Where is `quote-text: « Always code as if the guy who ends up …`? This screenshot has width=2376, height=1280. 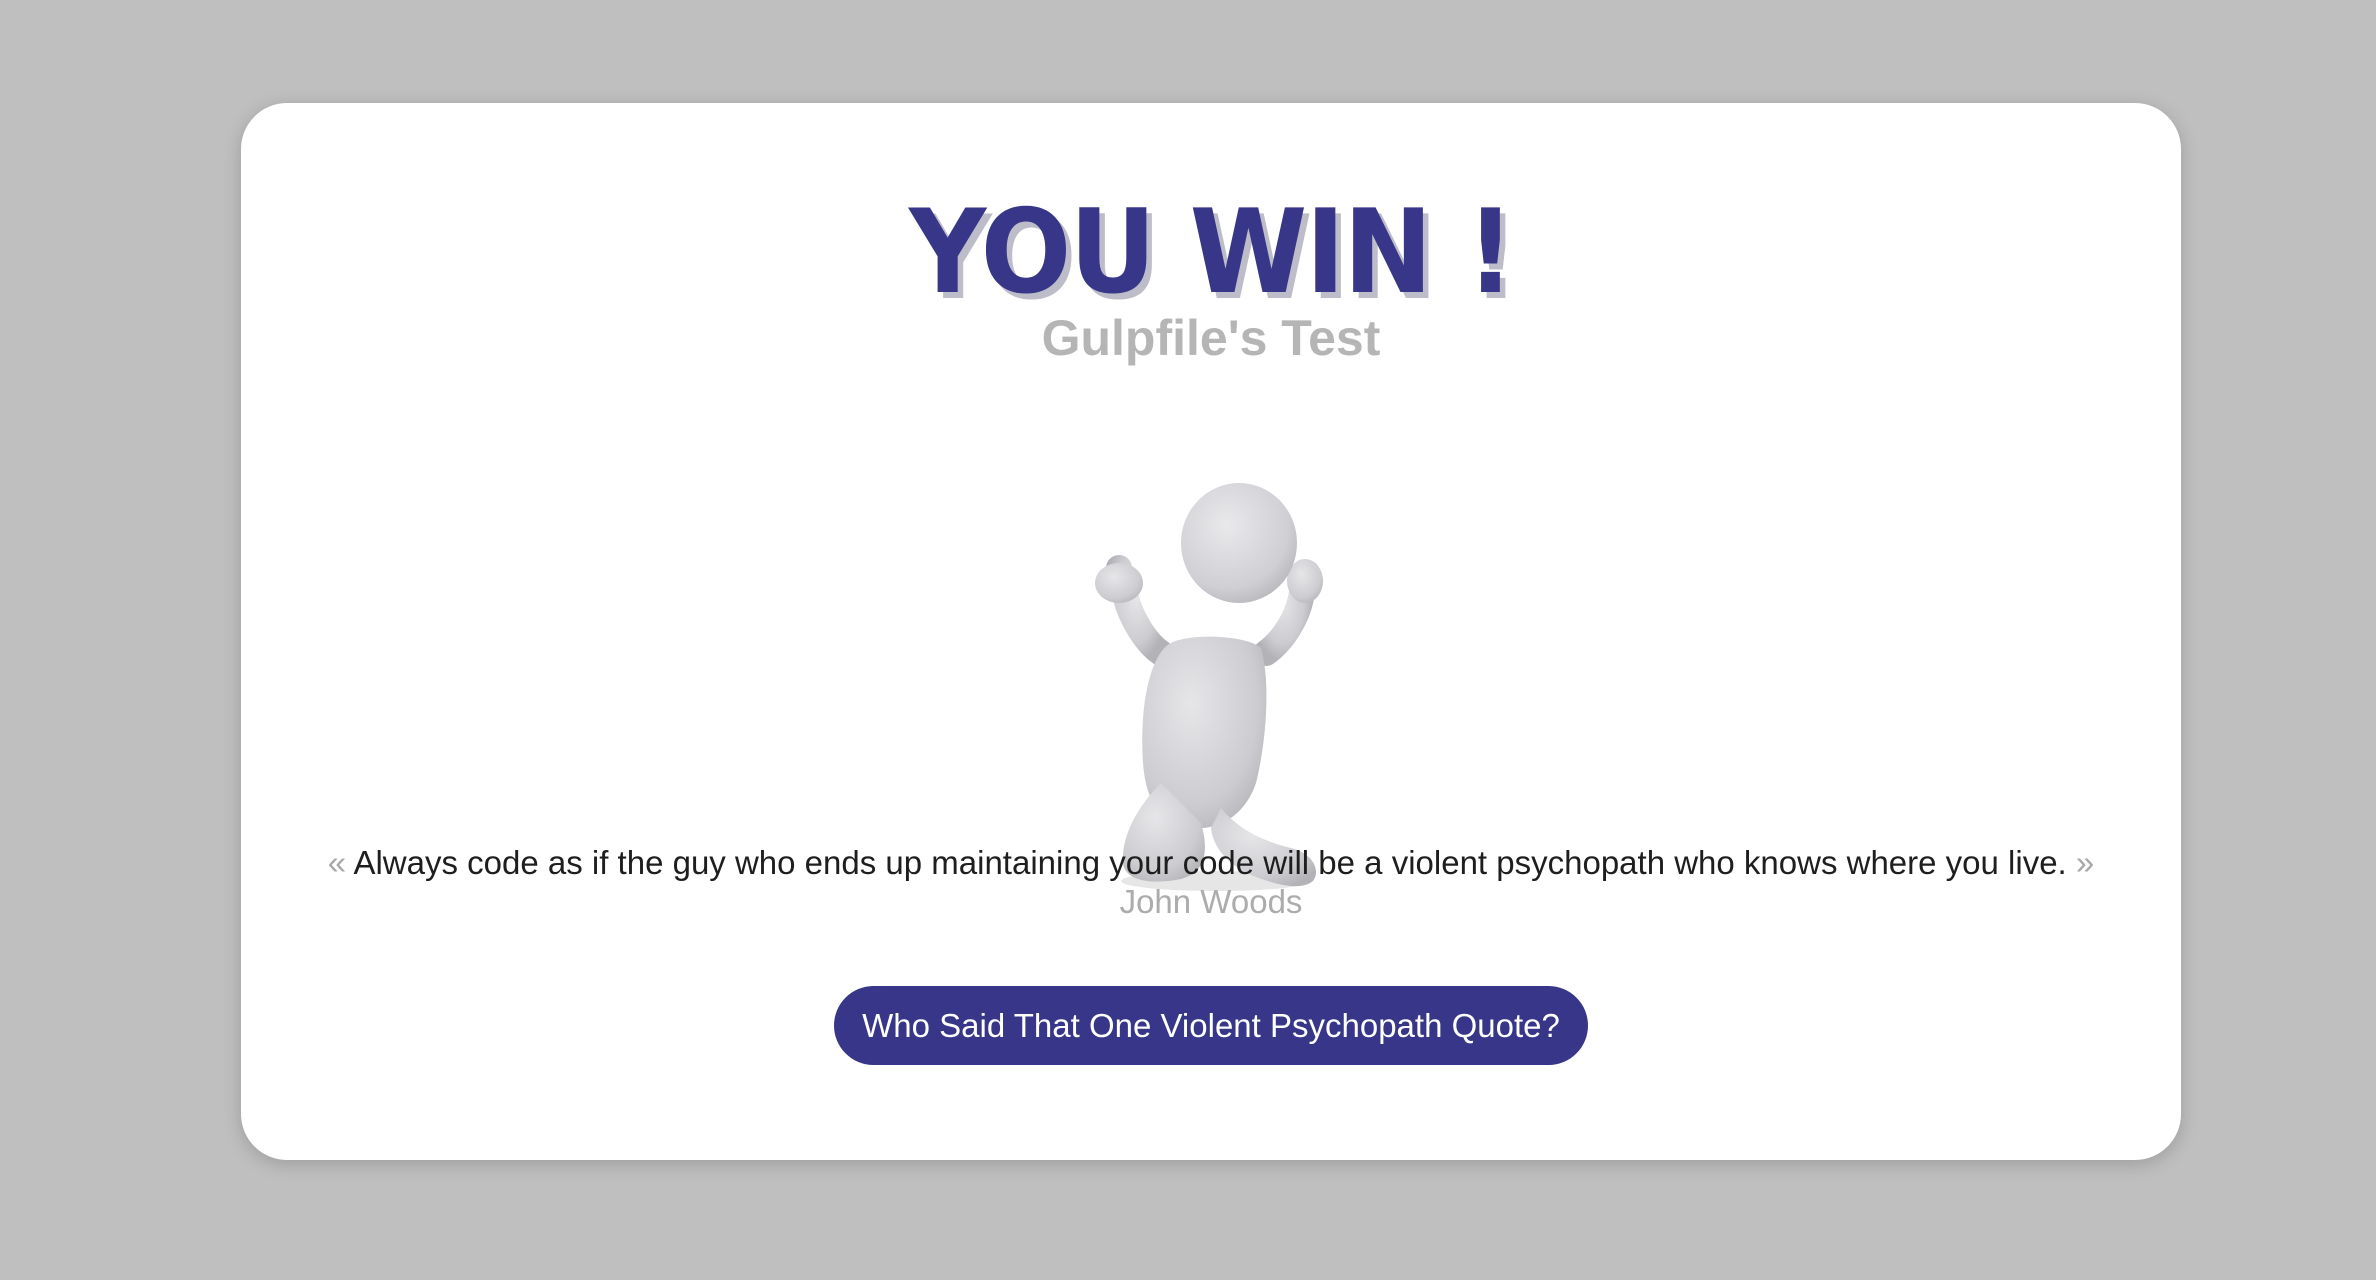
quote-text: « Always code as if the guy who ends up … is located at coordinates (1211, 863).